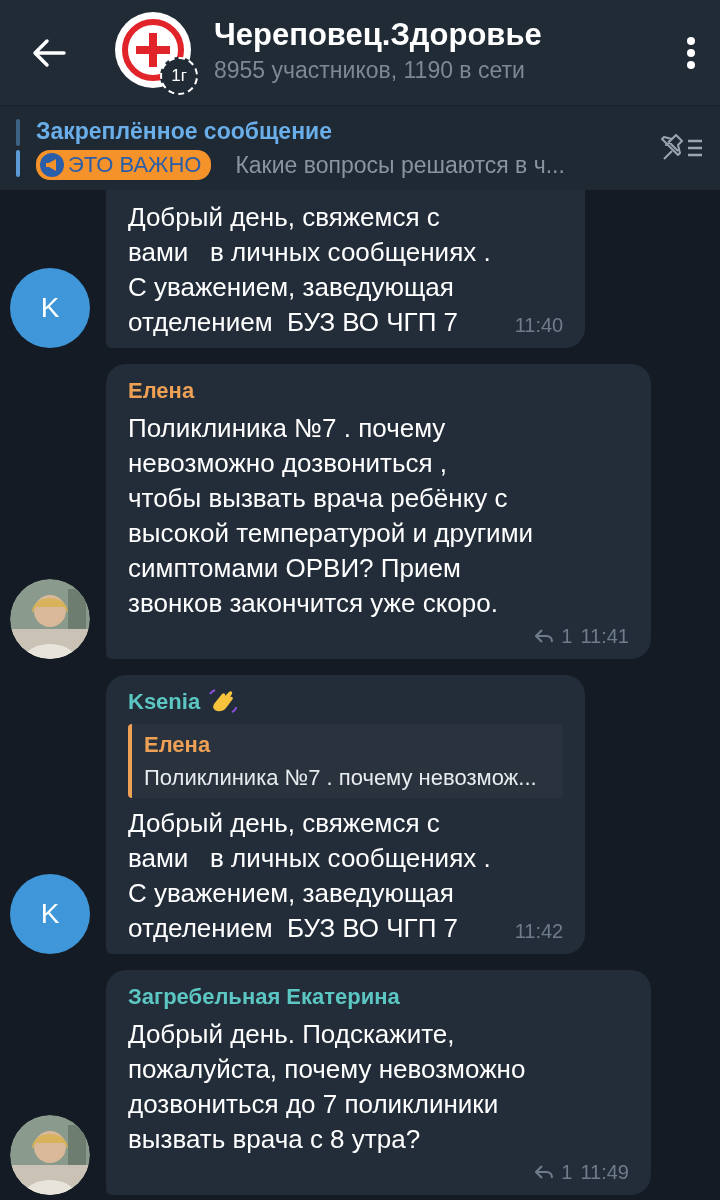  What do you see at coordinates (604, 636) in the screenshot?
I see `message-time: 11:41` at bounding box center [604, 636].